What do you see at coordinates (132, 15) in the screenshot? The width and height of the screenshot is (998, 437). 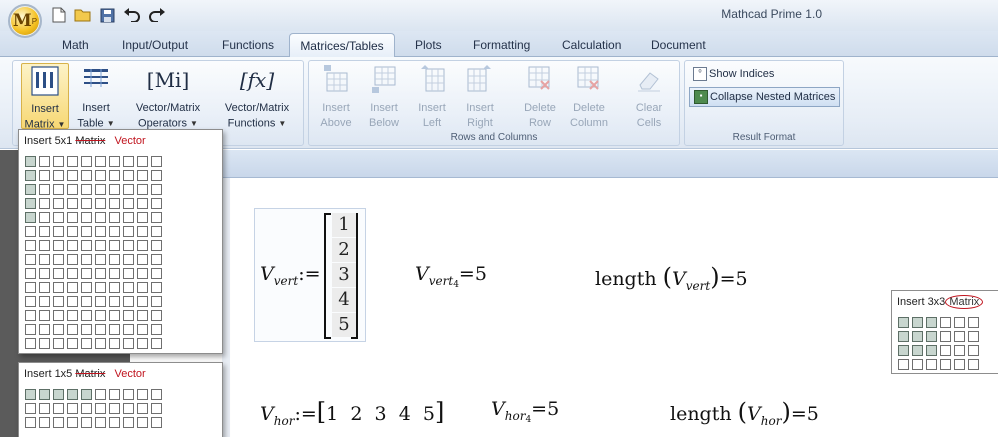 I see `undo-icon` at bounding box center [132, 15].